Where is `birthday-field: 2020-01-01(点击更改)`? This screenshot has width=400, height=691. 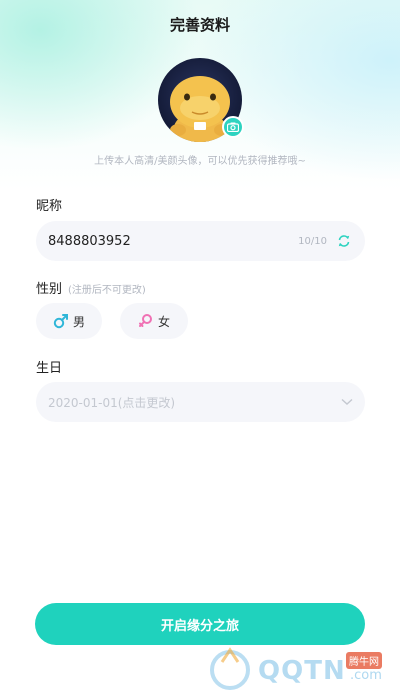 birthday-field: 2020-01-01(点击更改) is located at coordinates (200, 402).